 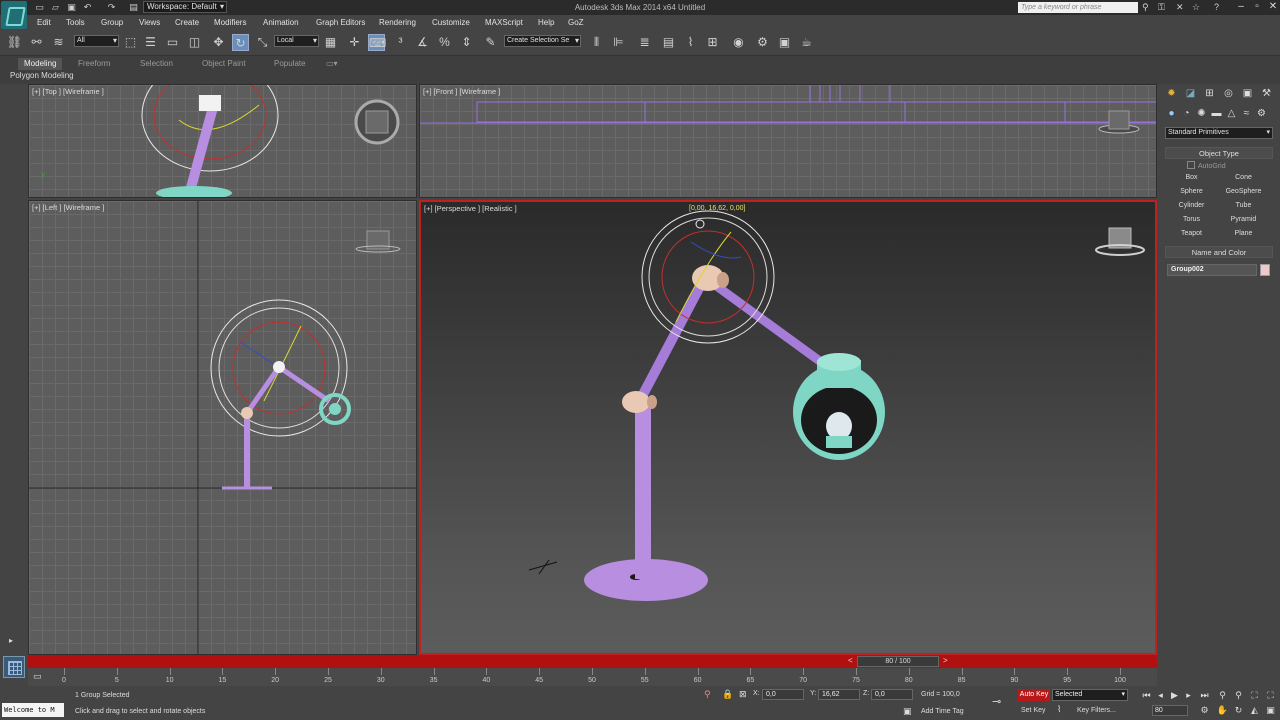 I want to click on auto-key-button: Auto Key, so click(x=1034, y=695).